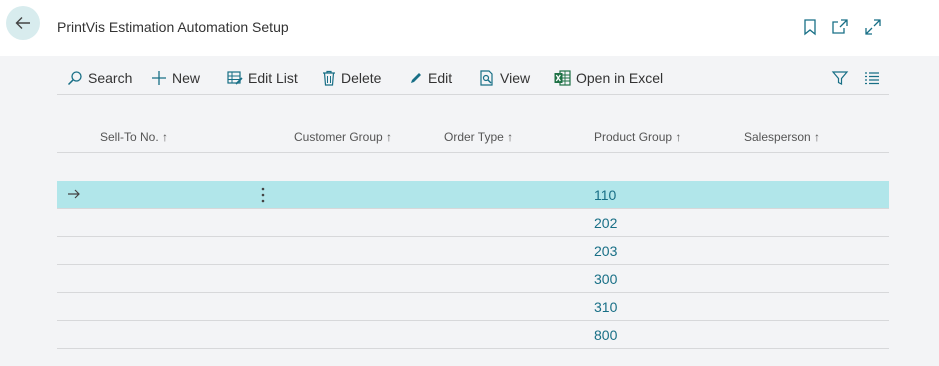  Describe the element at coordinates (872, 78) in the screenshot. I see `list-icon` at that location.